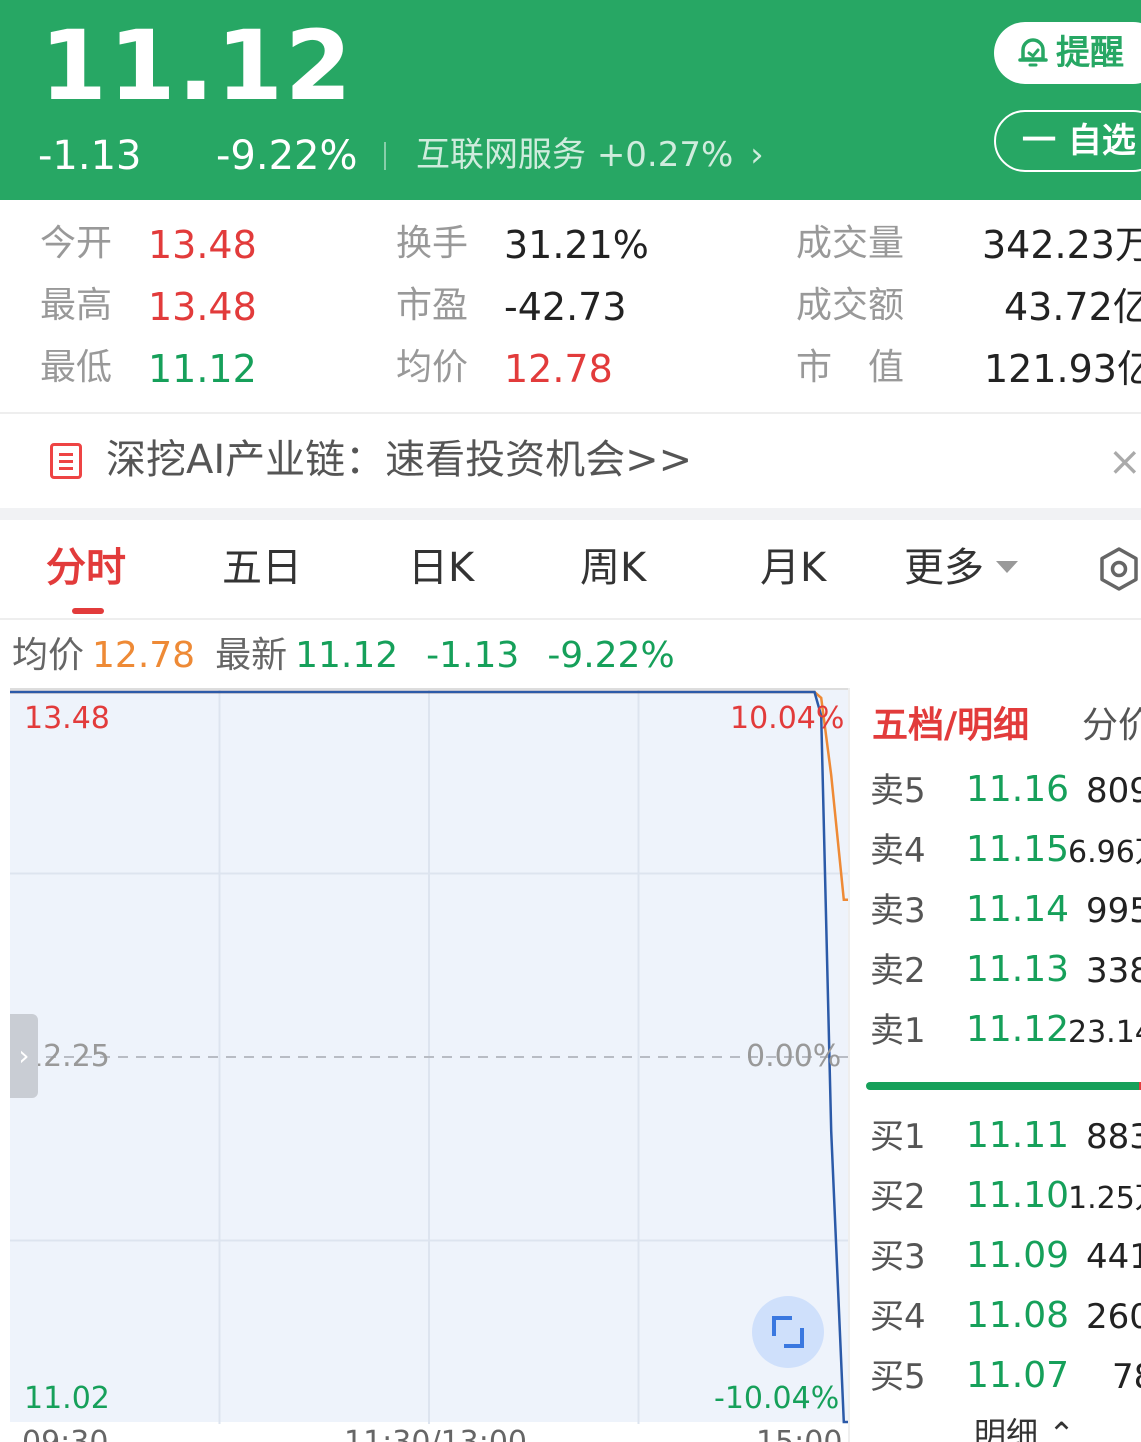 The width and height of the screenshot is (1141, 1442). I want to click on time-label-close: 15:00, so click(799, 1435).